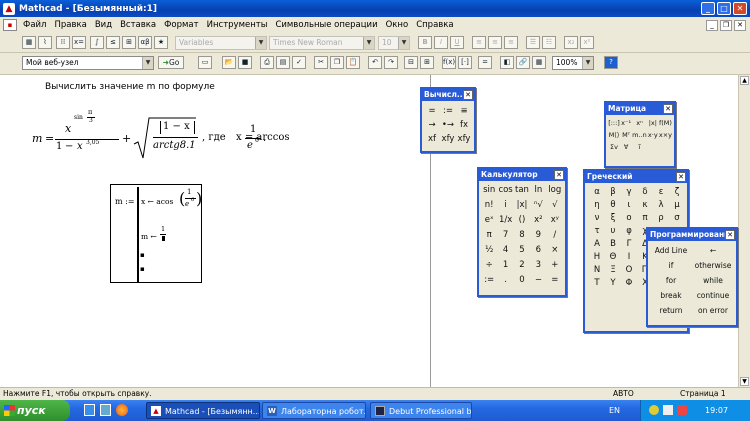 The image size is (750, 421). I want to click on palette-button: xfy, so click(448, 139).